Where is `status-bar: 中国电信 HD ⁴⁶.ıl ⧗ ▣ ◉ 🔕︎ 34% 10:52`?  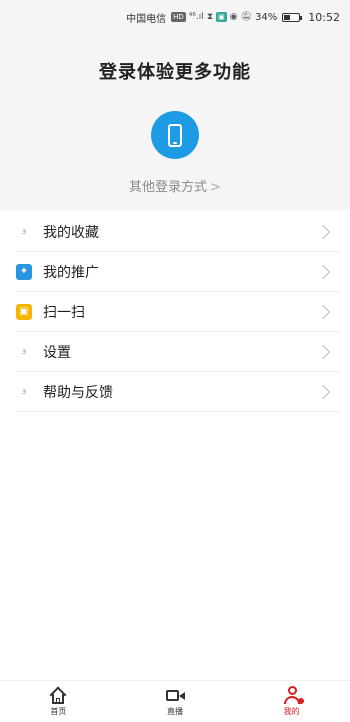
status-bar: 中国电信 HD ⁴⁶.ıl ⧗ ▣ ◉ 🔕︎ 34% 10:52 is located at coordinates (175, 17).